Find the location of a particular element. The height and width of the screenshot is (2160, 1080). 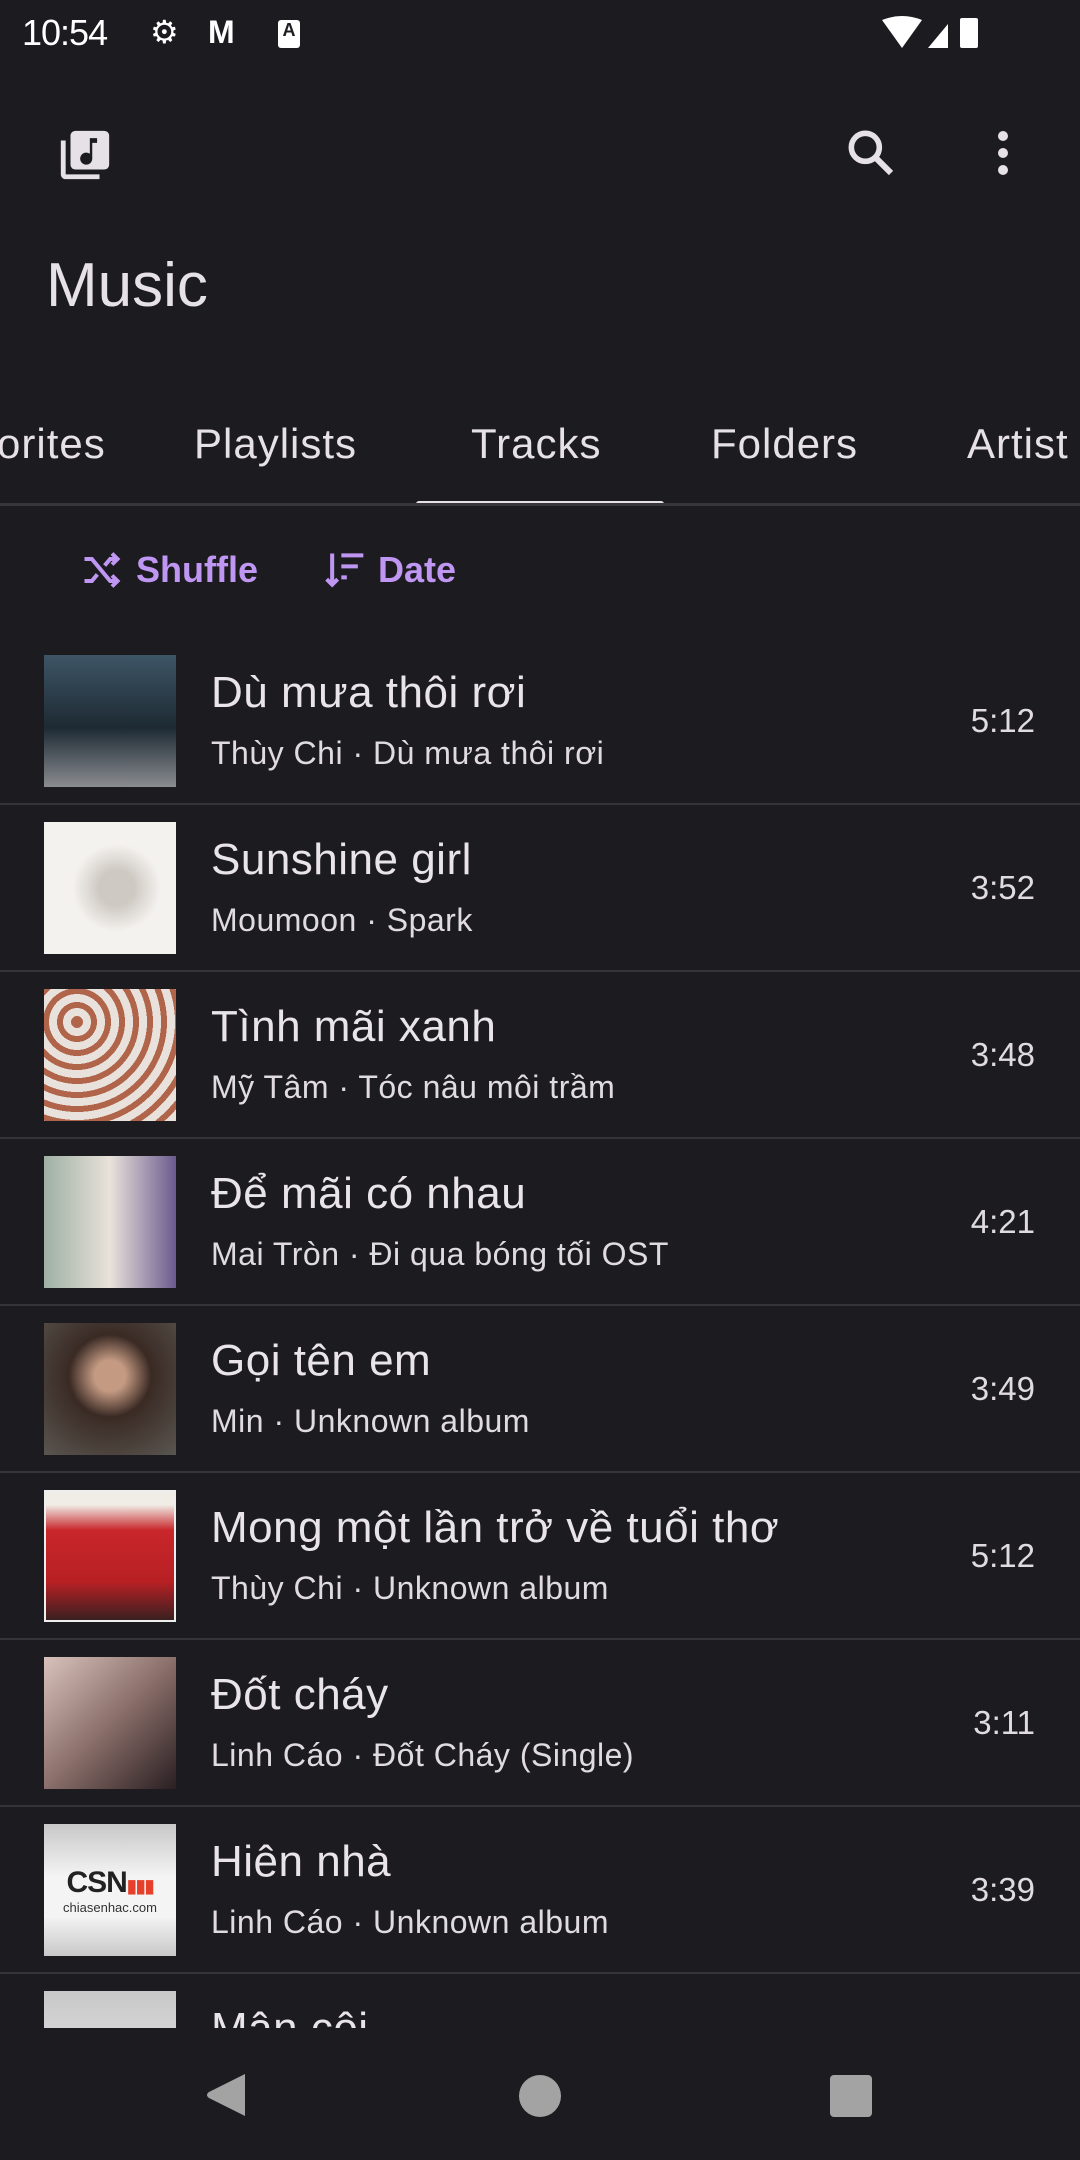

track-duration: 3:52 is located at coordinates (1002, 887).